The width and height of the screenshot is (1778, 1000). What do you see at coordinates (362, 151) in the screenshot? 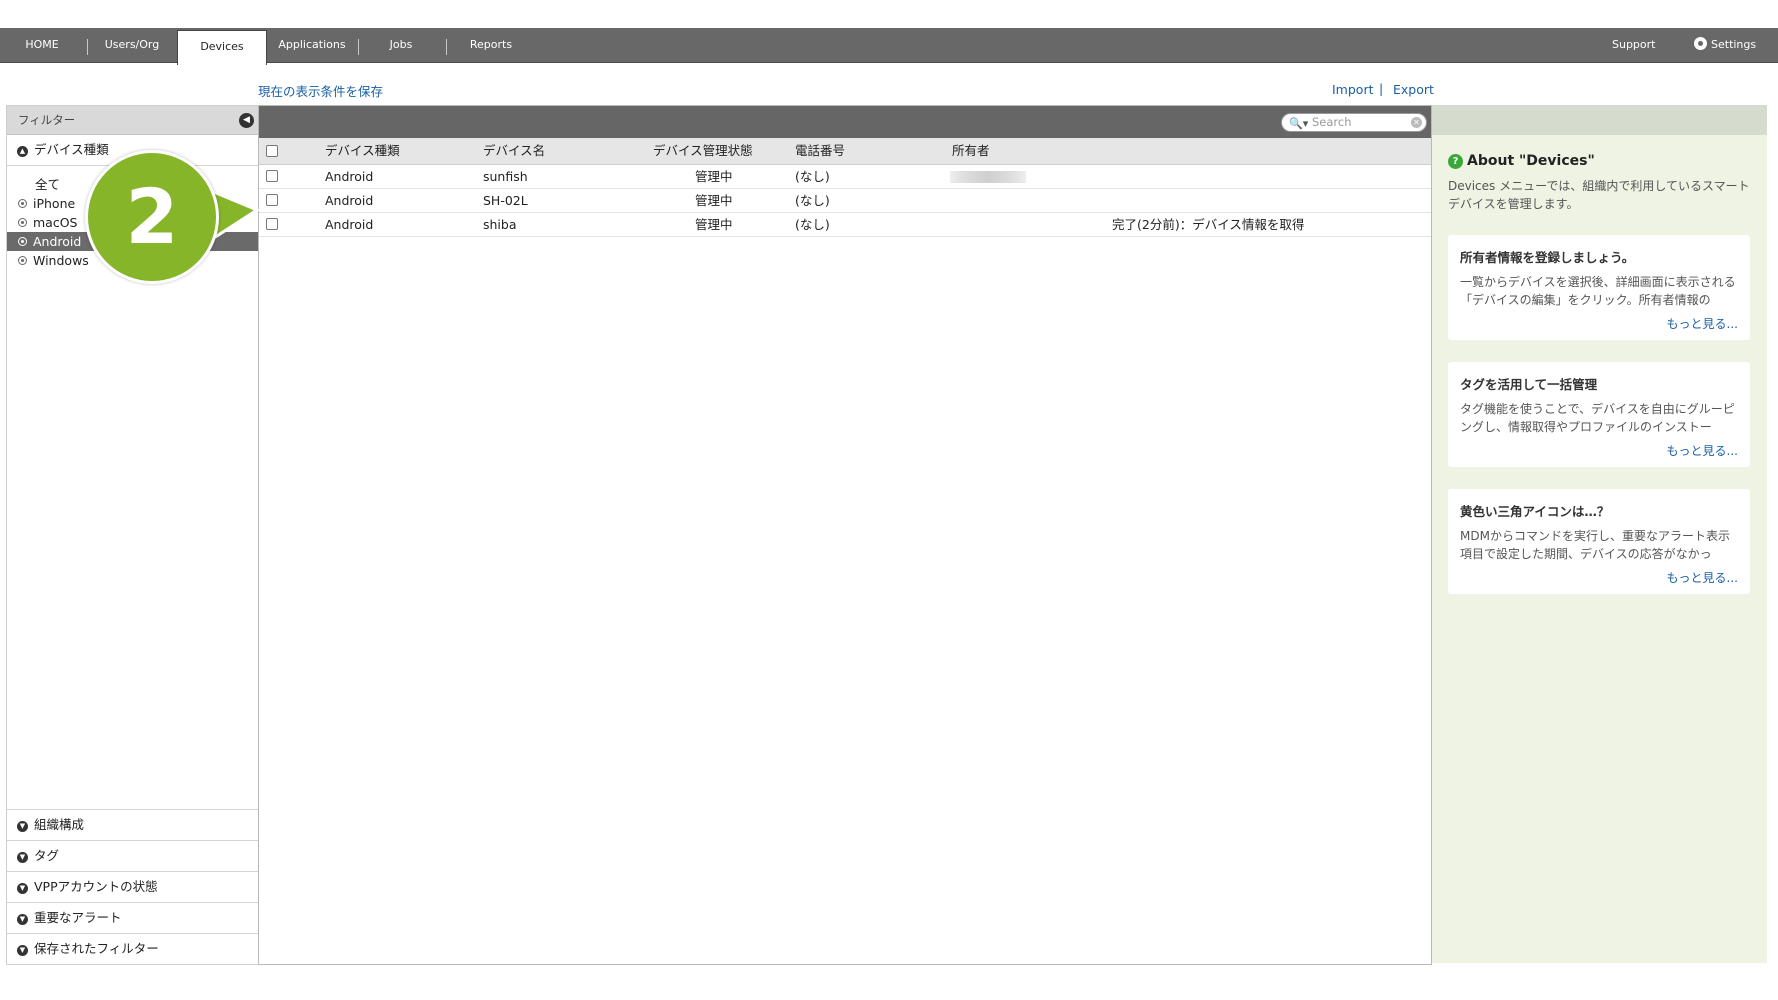
I see `column-header-device-type: デバイス種類` at bounding box center [362, 151].